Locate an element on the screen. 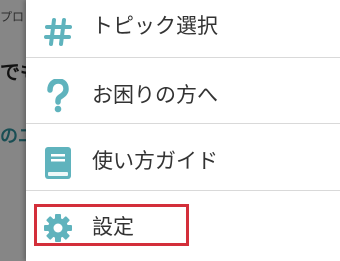  settings-highlight-box is located at coordinates (111, 225).